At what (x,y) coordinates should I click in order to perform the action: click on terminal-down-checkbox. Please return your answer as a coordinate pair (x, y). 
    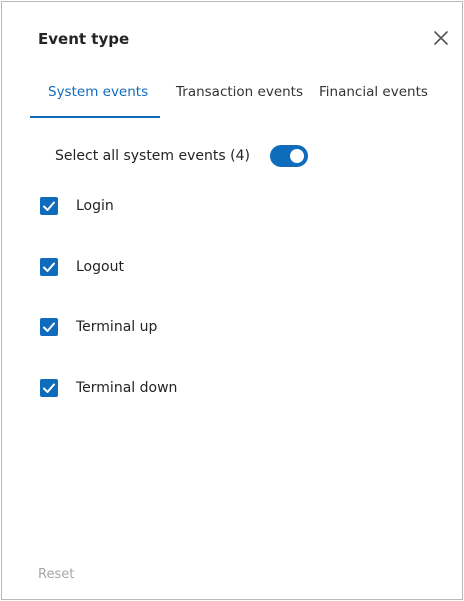
    Looking at the image, I should click on (49, 388).